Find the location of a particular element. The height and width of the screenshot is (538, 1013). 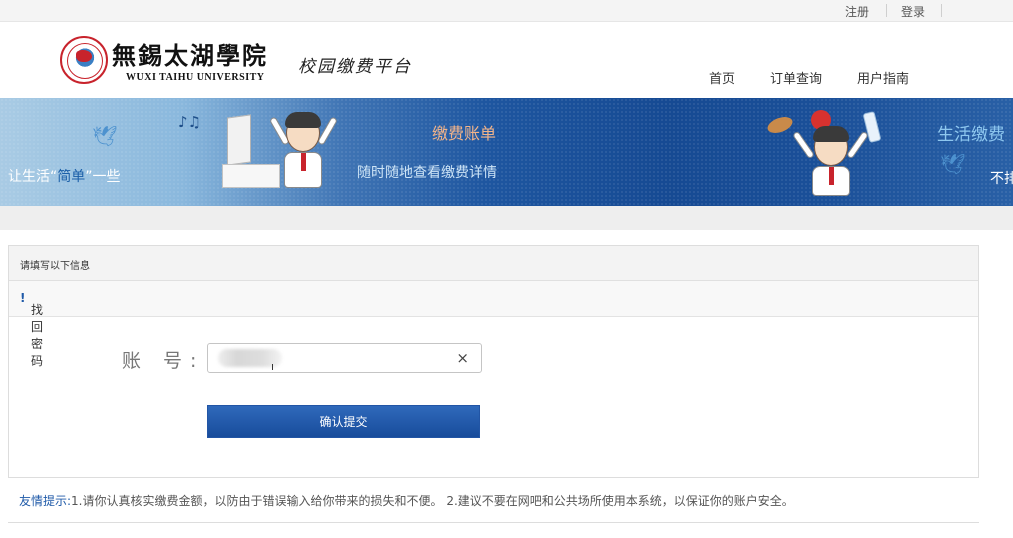

computer-monitor-illustration is located at coordinates (239, 140).